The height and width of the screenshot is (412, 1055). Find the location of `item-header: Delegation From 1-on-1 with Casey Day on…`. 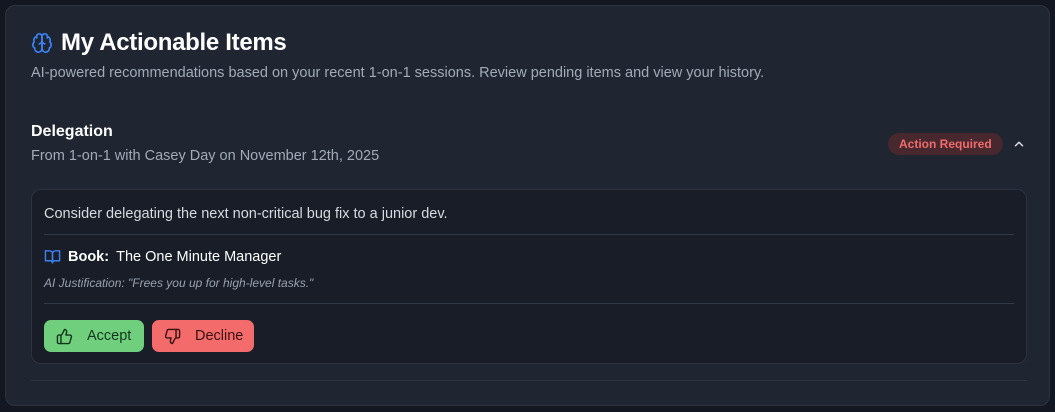

item-header: Delegation From 1-on-1 with Casey Day on… is located at coordinates (531, 143).